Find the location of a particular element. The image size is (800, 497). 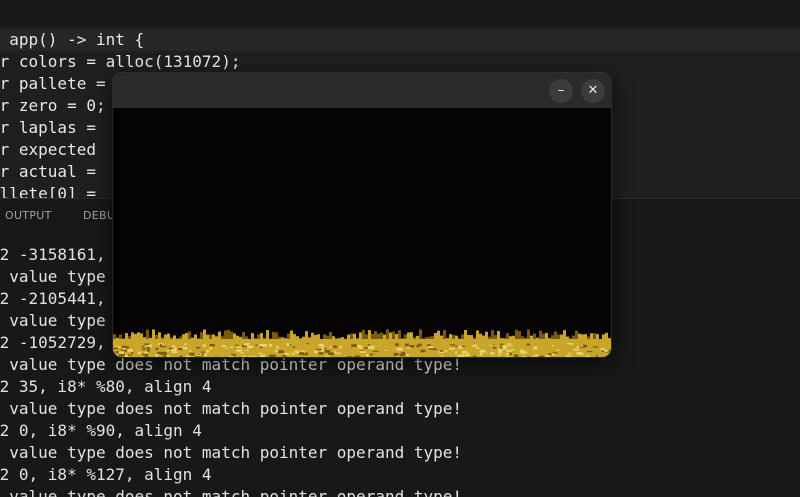

tab-debug-console: DEBU is located at coordinates (99, 215).